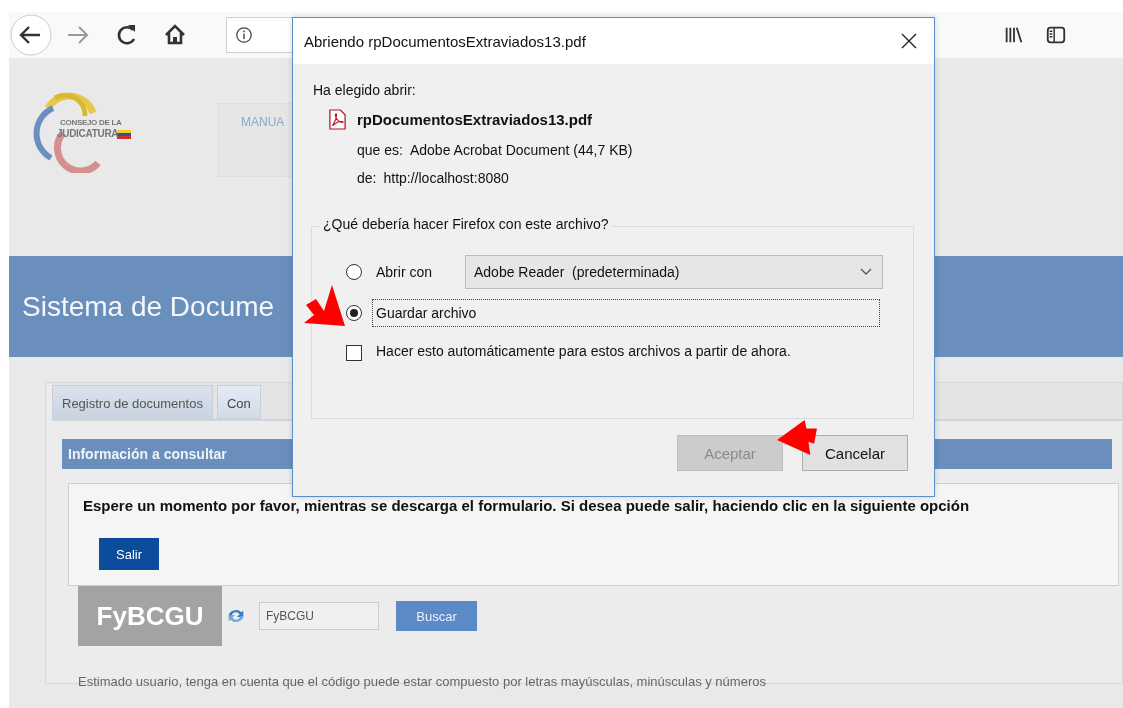 This screenshot has width=1123, height=708. Describe the element at coordinates (413, 272) in the screenshot. I see `radio-label: Abrir con` at that location.